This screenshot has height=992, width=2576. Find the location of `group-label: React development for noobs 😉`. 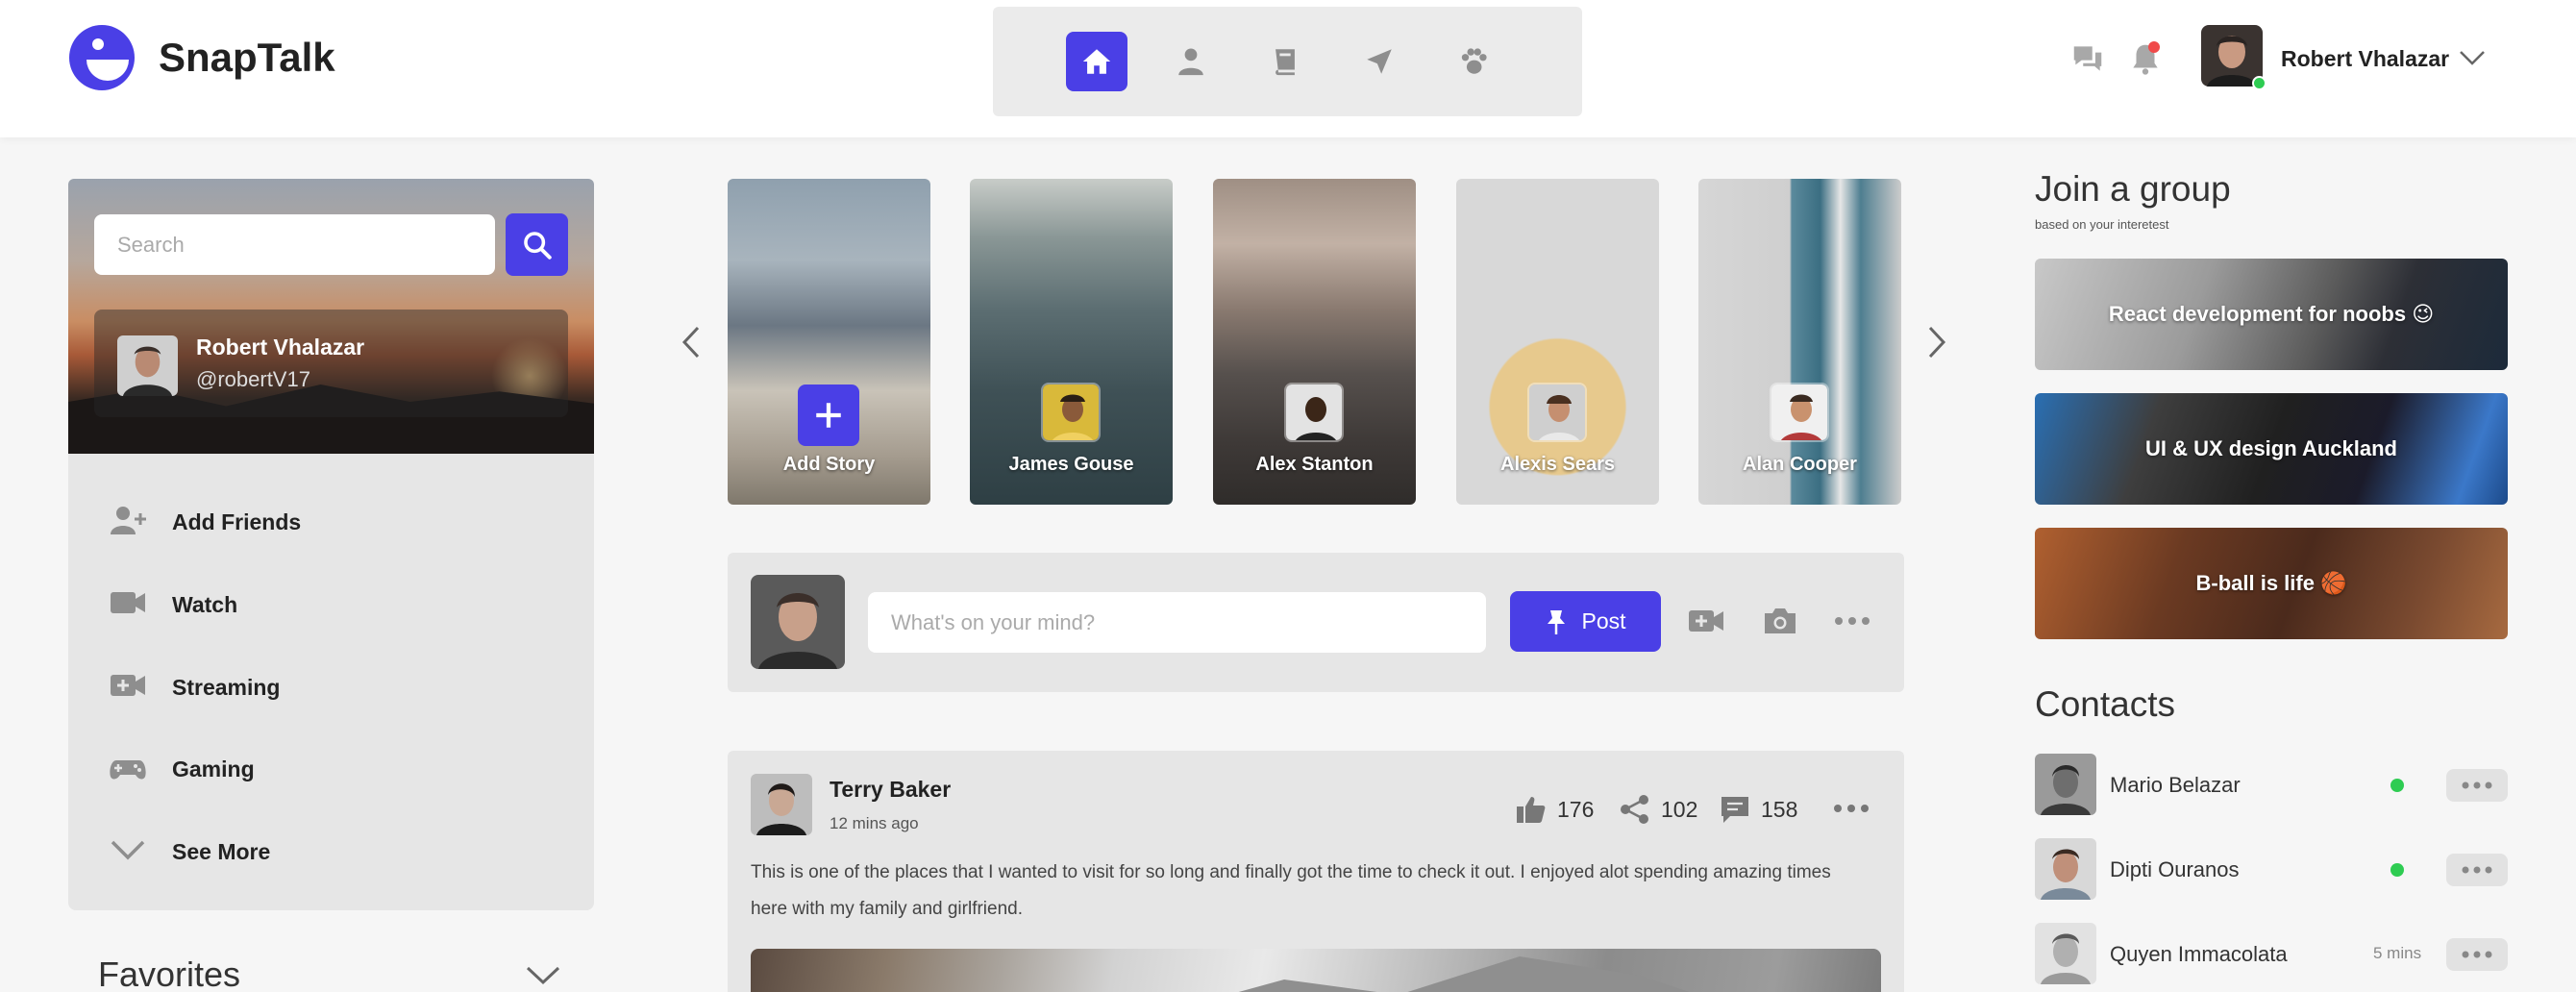

group-label: React development for noobs 😉 is located at coordinates (2271, 314).